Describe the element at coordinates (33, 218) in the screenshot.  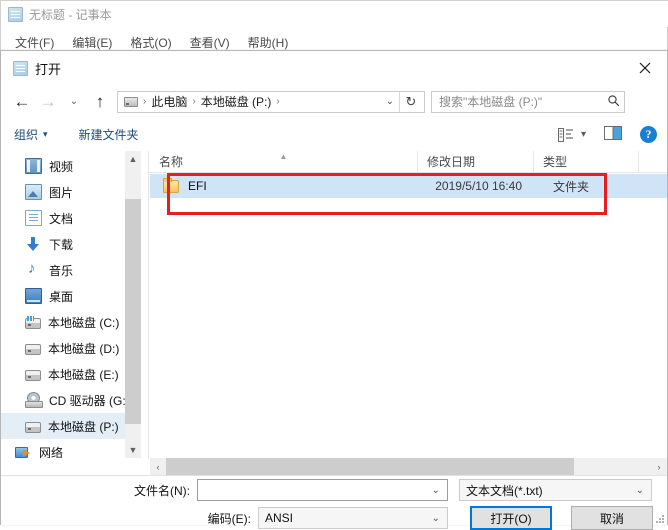
I see `documents-icon` at that location.